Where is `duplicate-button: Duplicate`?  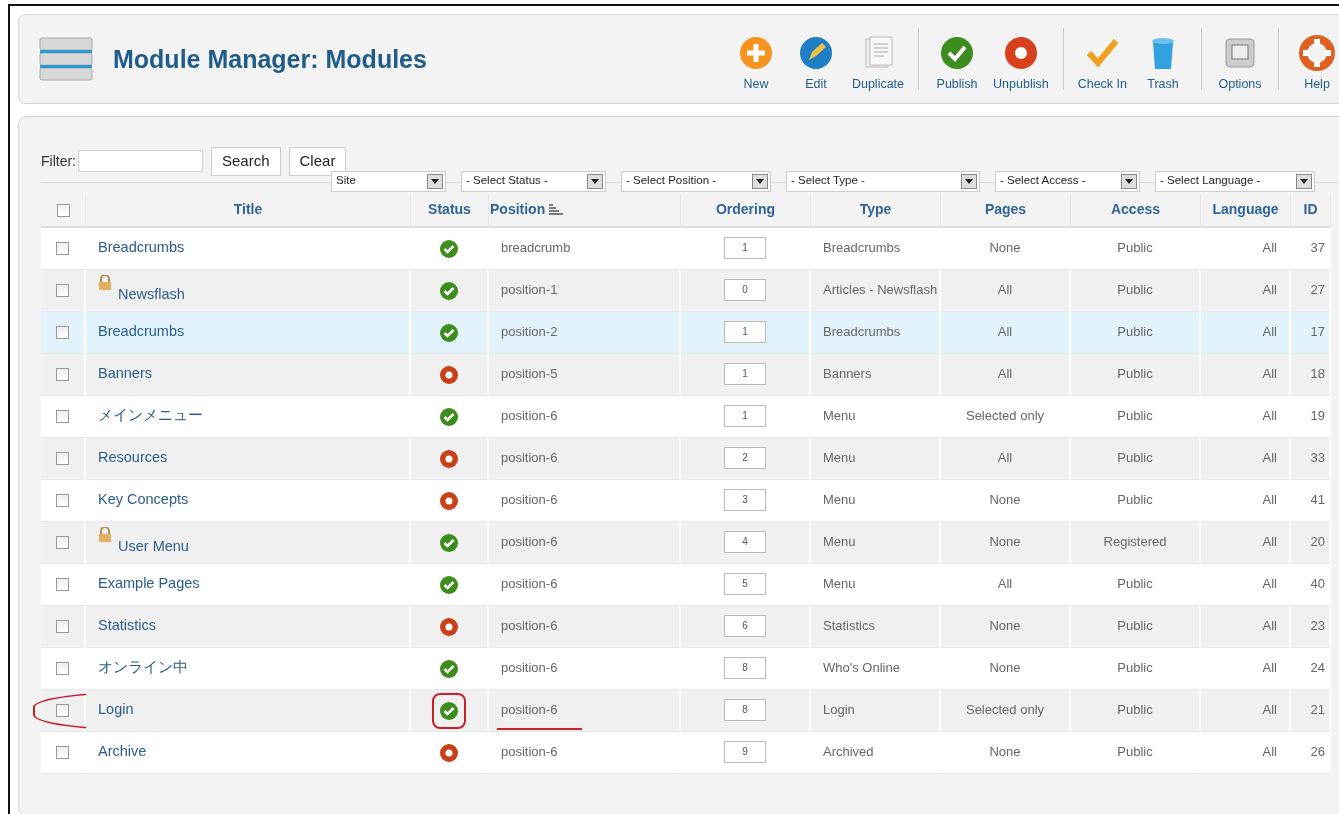 duplicate-button: Duplicate is located at coordinates (878, 59).